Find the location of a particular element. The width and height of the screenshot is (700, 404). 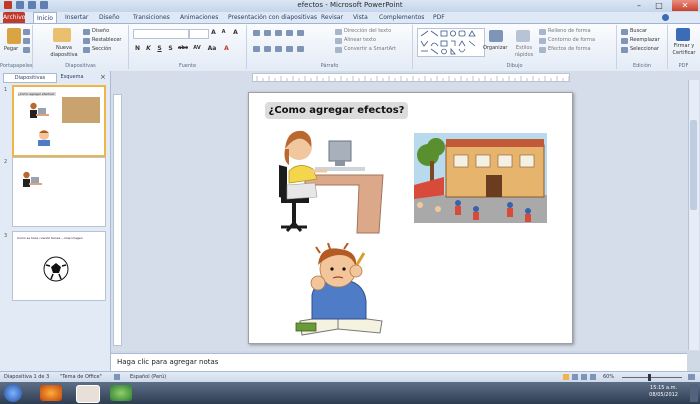

section-button: Sección is located at coordinates (101, 49).